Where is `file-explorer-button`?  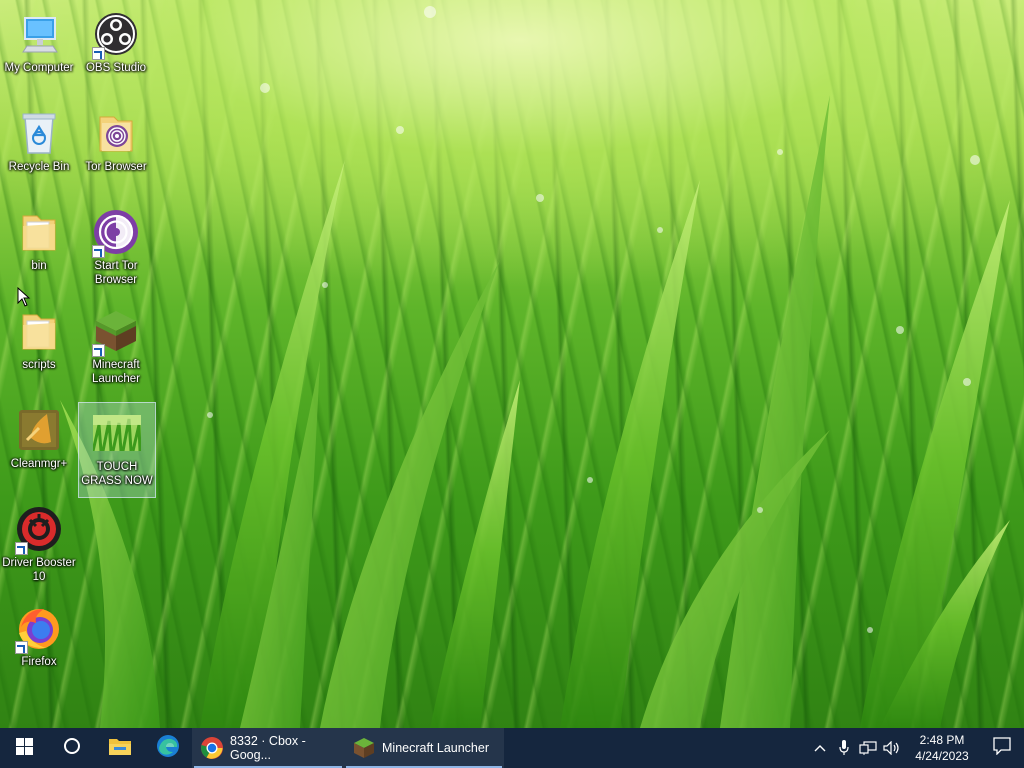 file-explorer-button is located at coordinates (120, 748).